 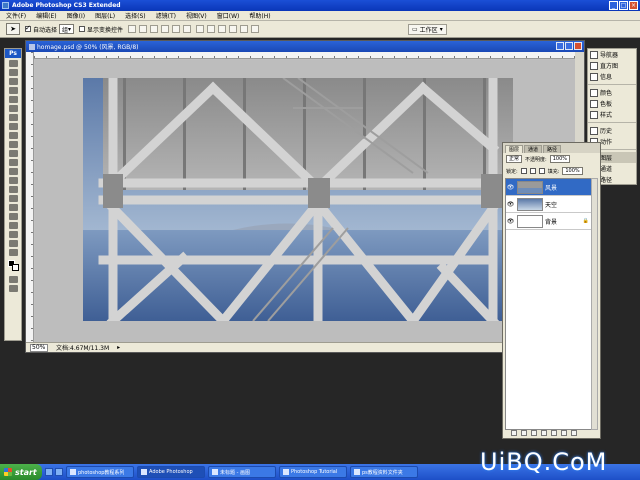 I want to click on healing-brush-tool-icon, so click(x=13, y=117).